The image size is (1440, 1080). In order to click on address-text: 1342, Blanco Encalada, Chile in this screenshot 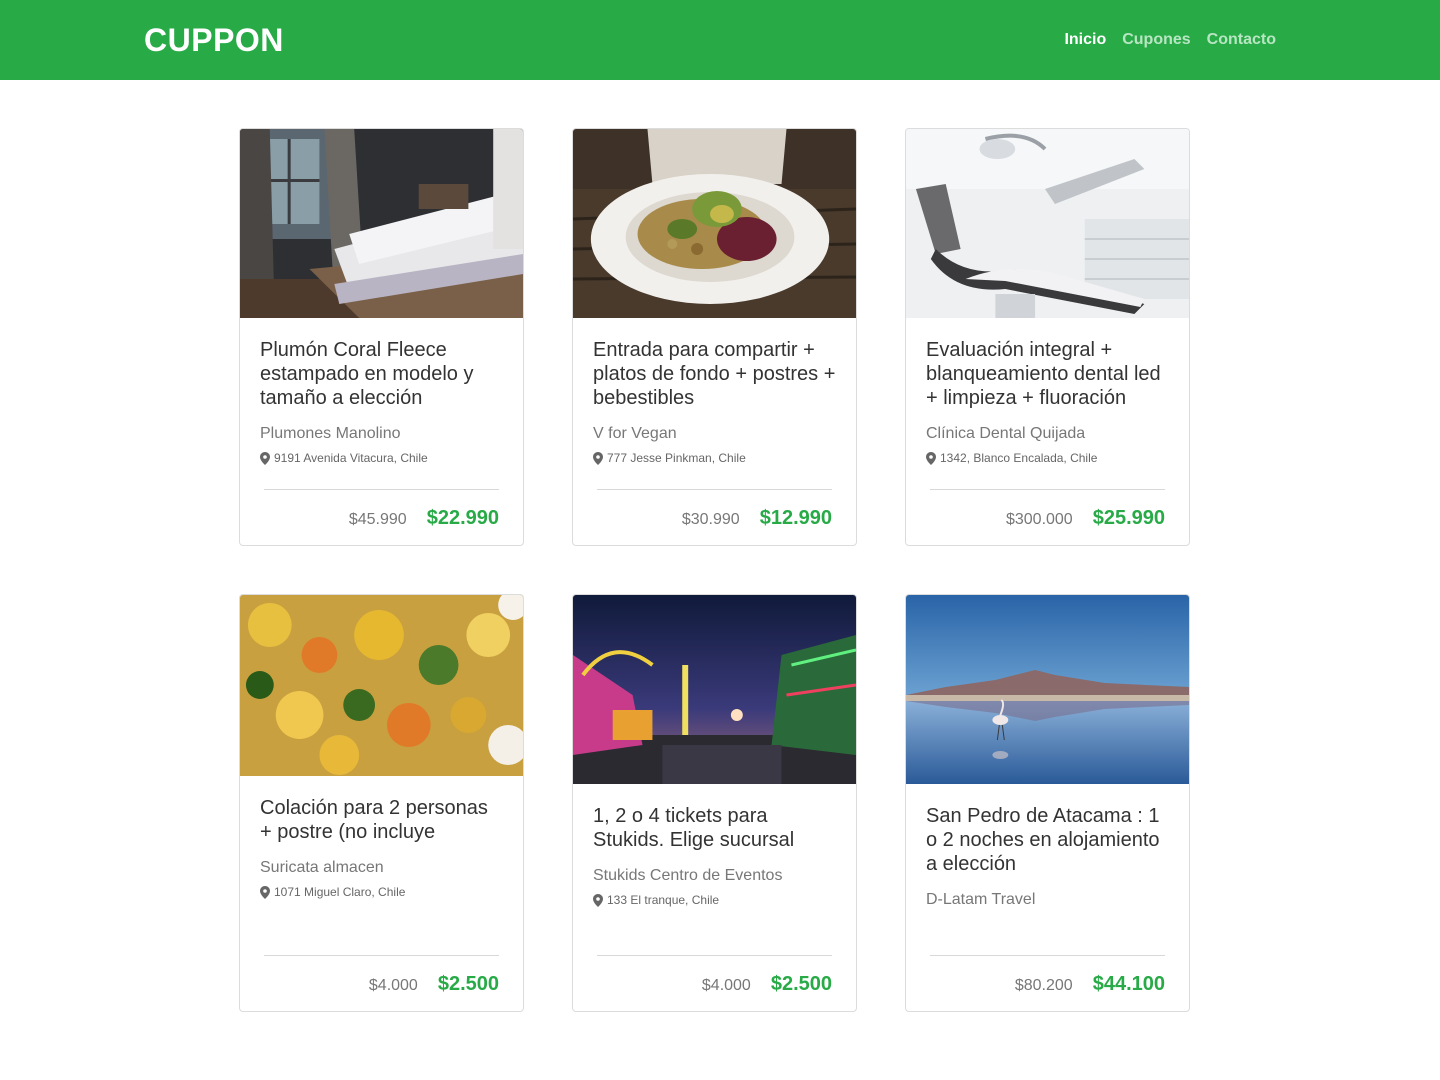, I will do `click(1019, 458)`.